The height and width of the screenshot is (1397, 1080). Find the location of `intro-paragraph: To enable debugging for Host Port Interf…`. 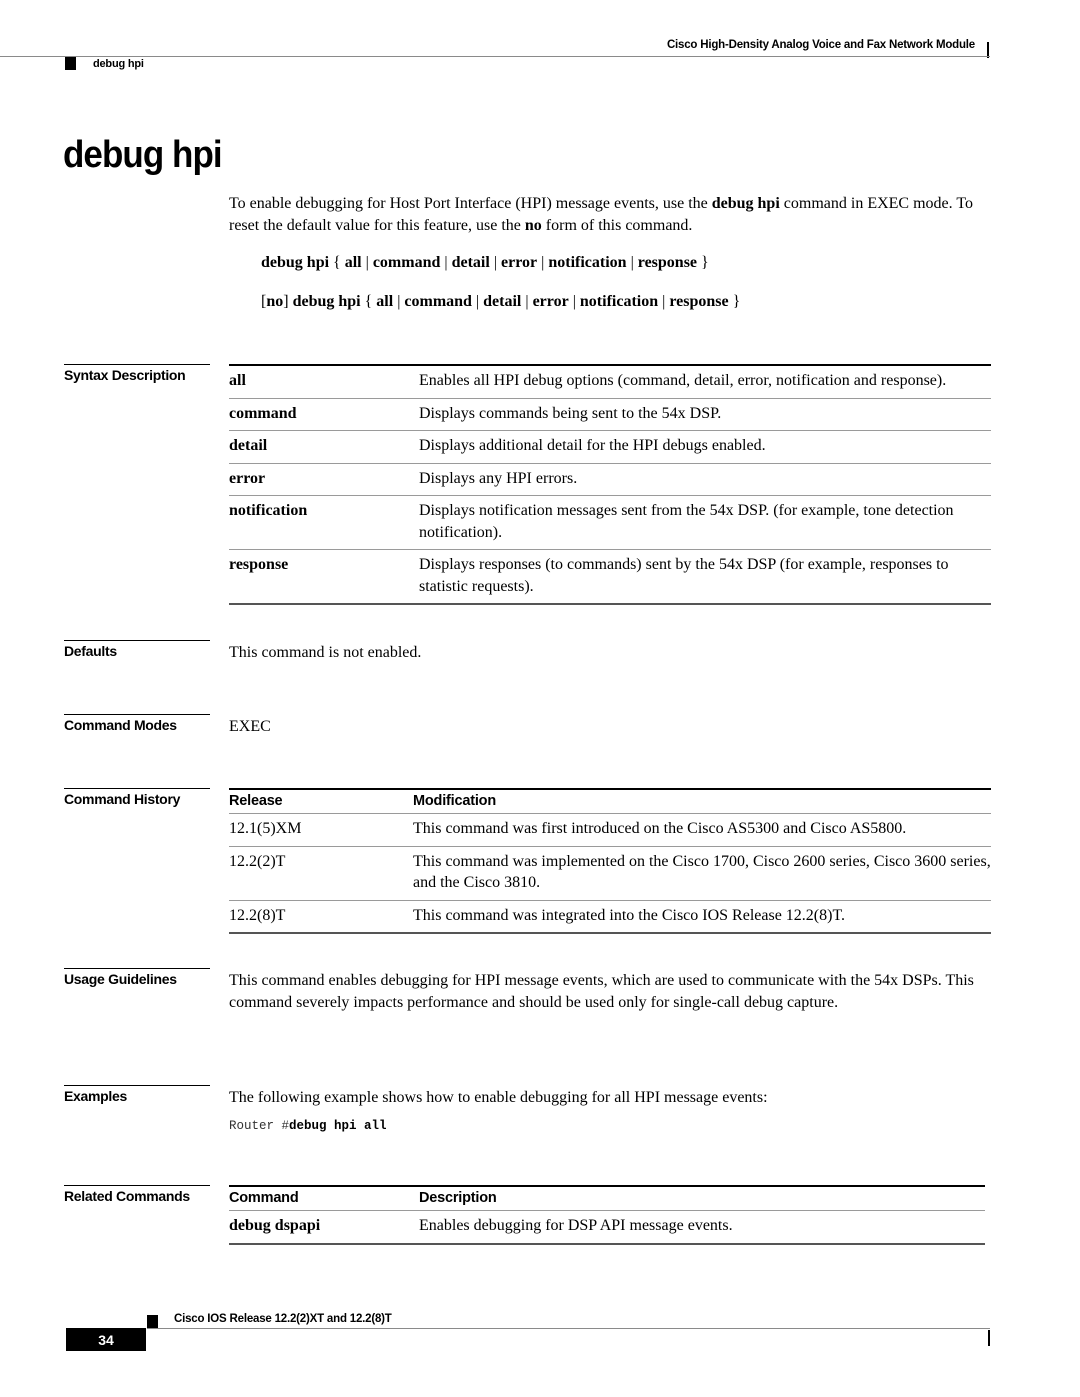

intro-paragraph: To enable debugging for Host Port Interf… is located at coordinates (609, 214).